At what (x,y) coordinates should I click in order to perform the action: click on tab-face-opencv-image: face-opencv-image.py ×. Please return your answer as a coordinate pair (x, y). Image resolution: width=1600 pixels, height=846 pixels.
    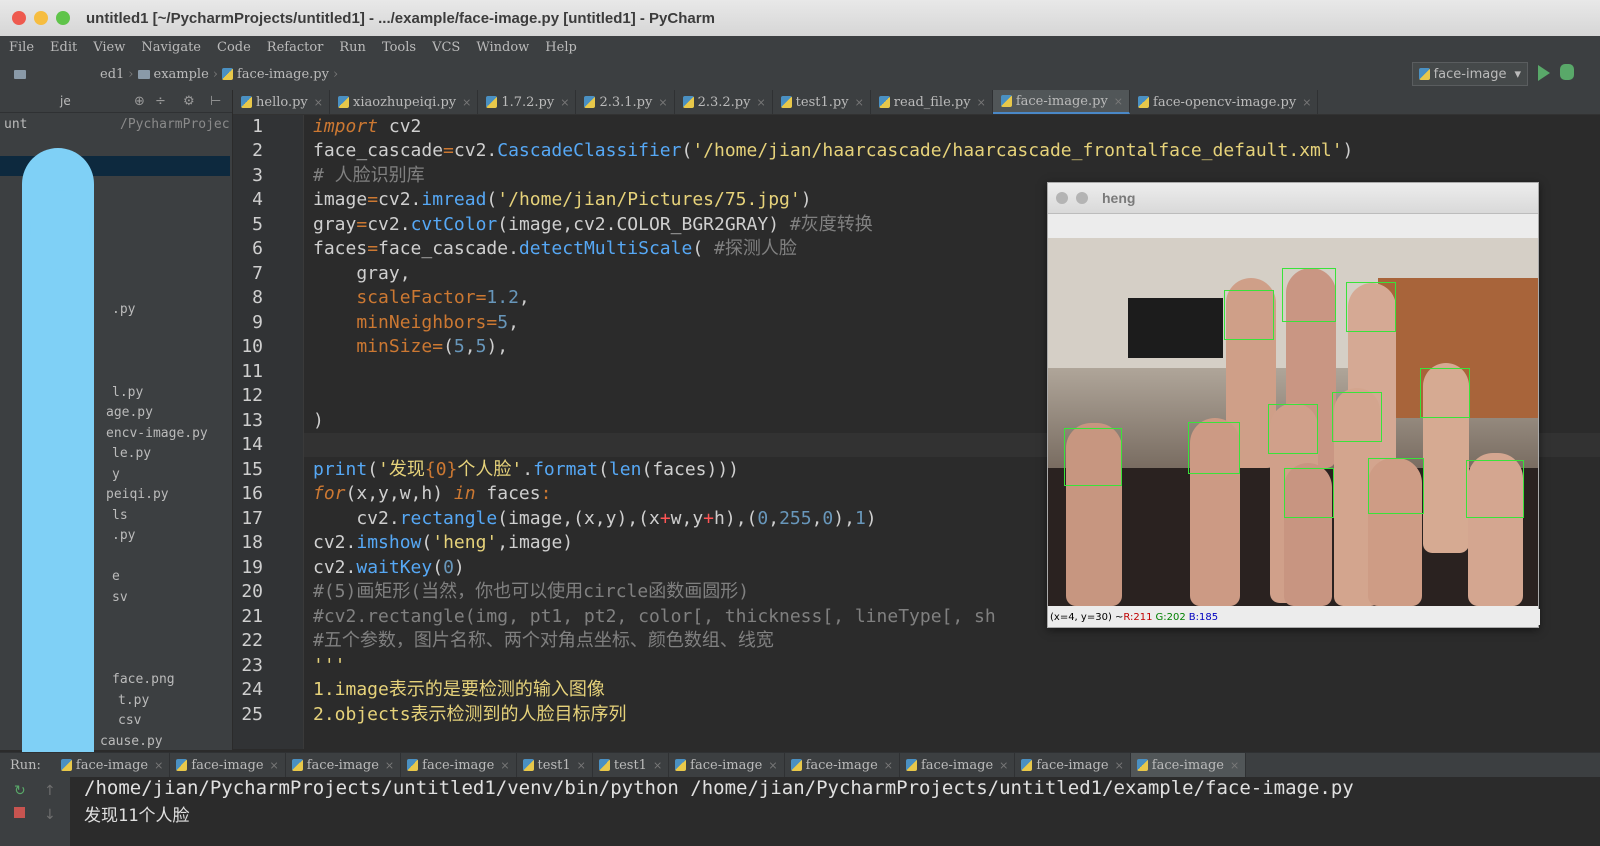
    Looking at the image, I should click on (1224, 102).